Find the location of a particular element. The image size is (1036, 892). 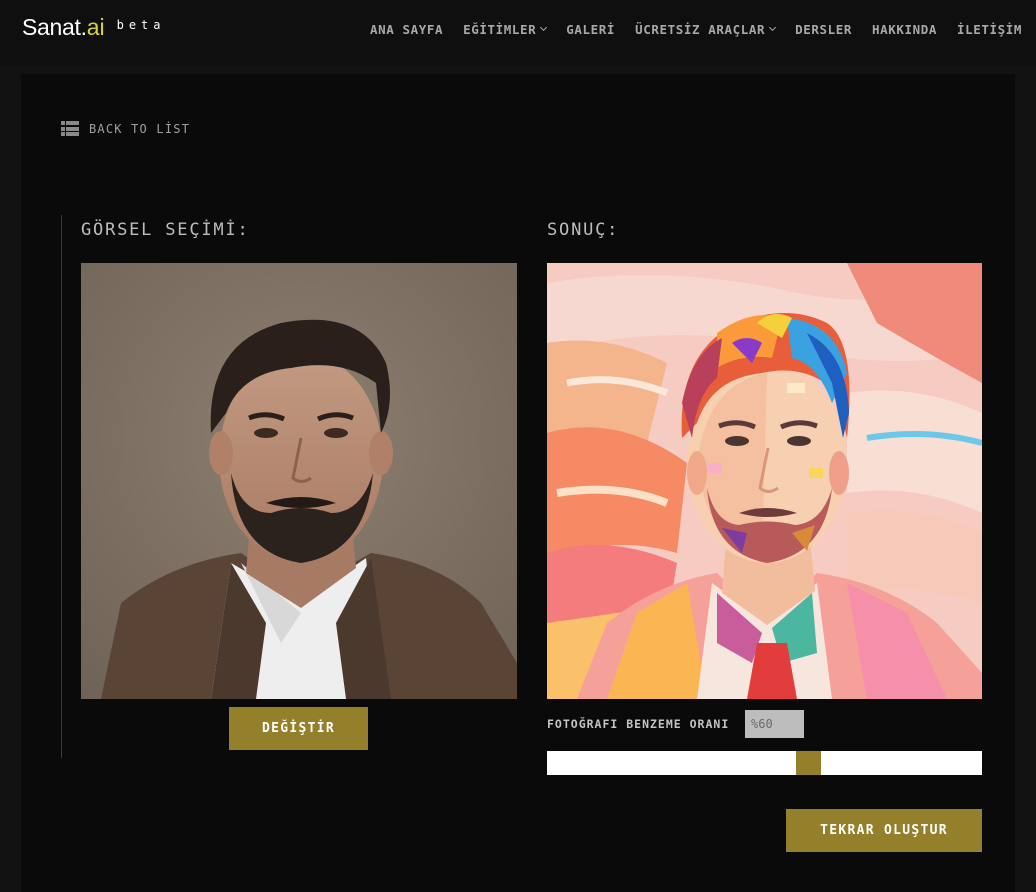

nav-label: ANA SAYFA is located at coordinates (407, 29).